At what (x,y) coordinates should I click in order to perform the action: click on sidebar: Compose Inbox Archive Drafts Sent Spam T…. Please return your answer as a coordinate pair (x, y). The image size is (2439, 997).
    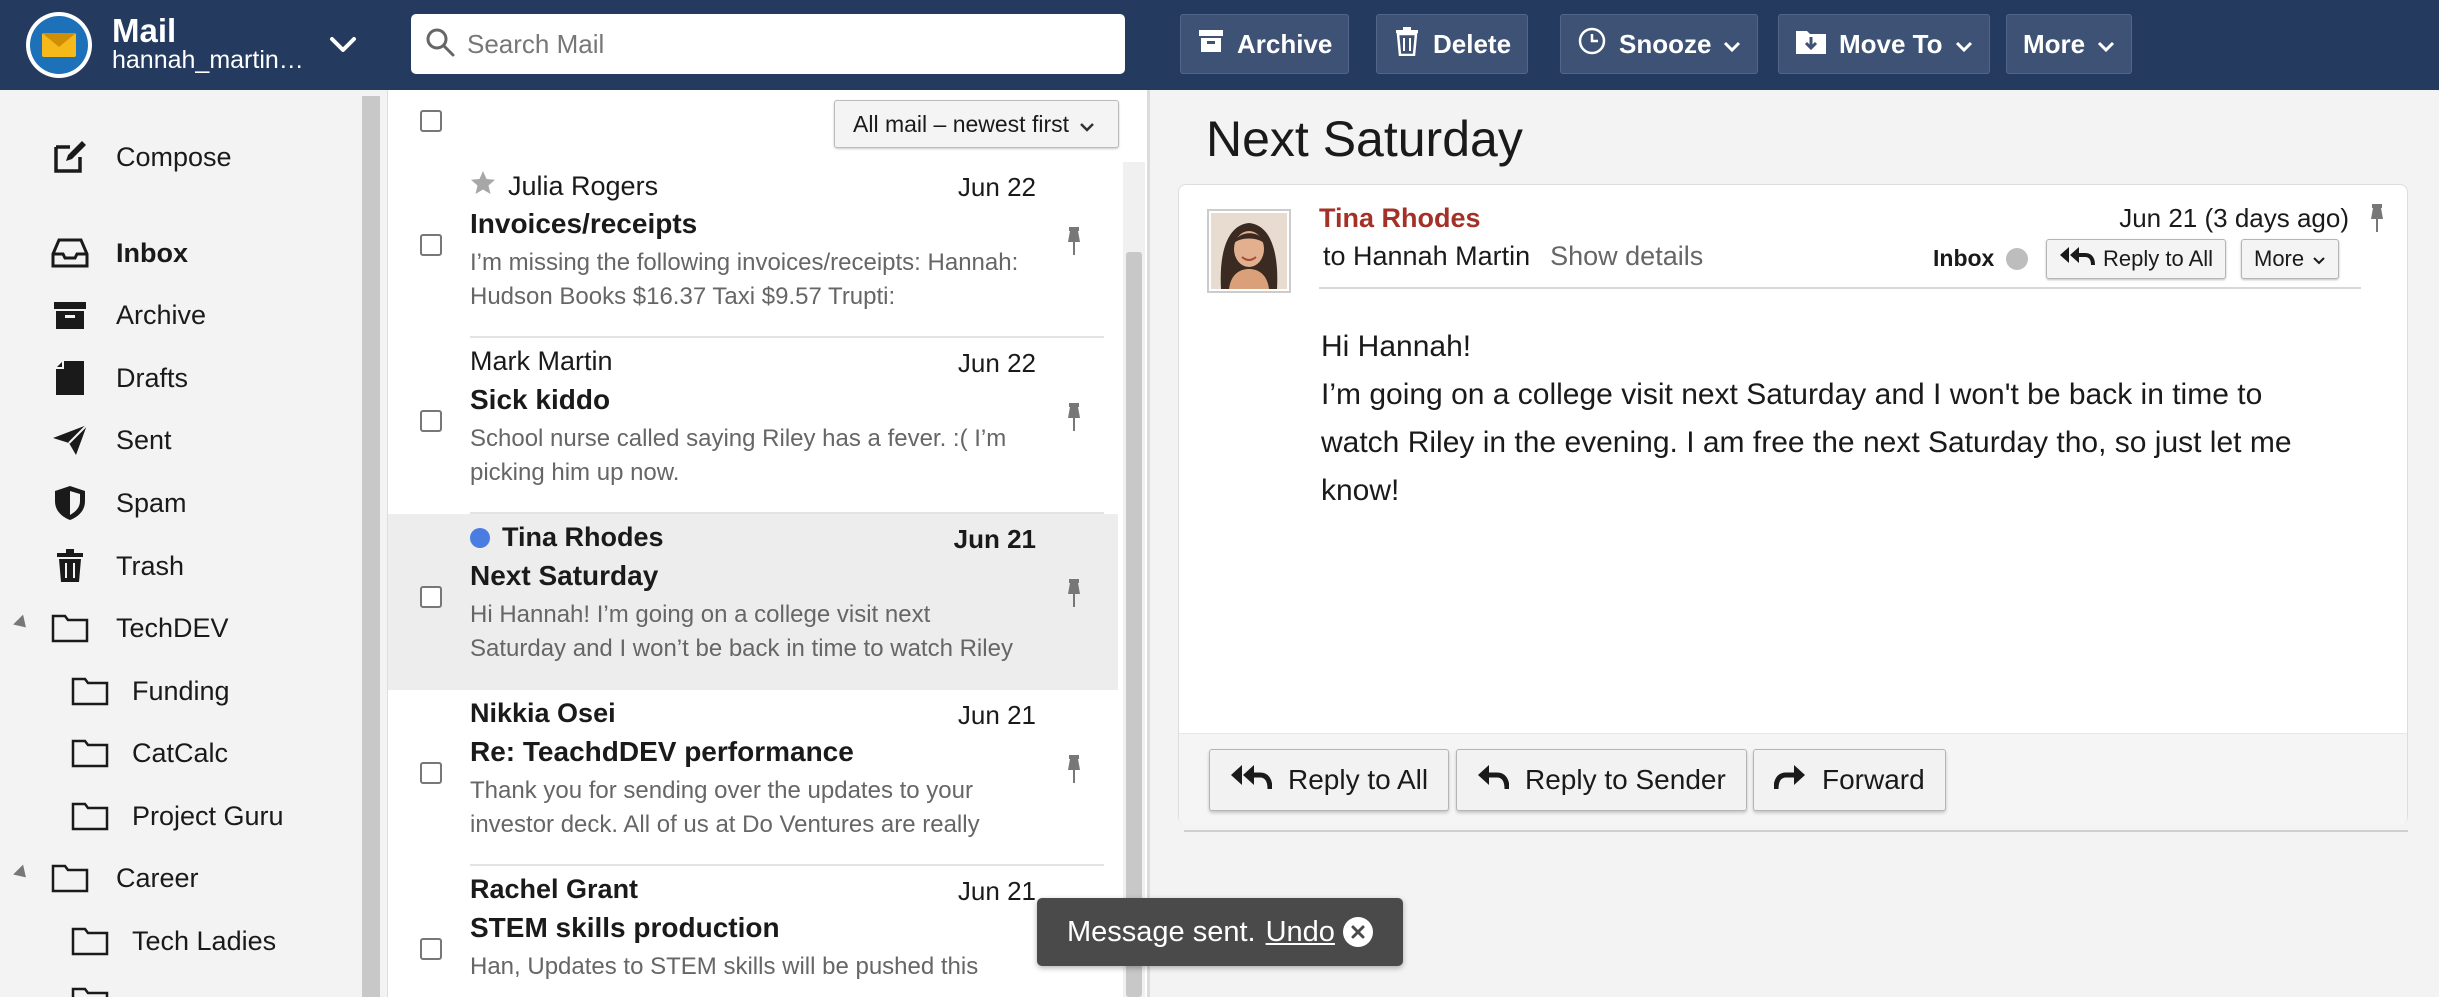
    Looking at the image, I should click on (190, 543).